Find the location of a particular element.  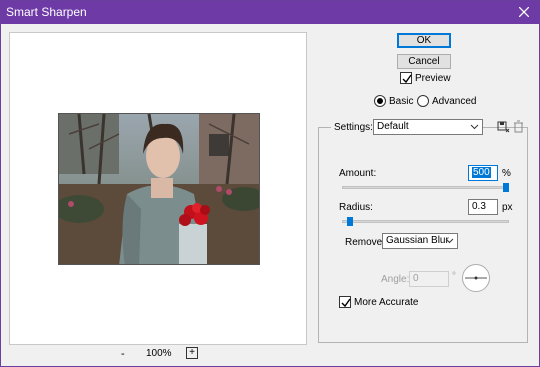

close-button is located at coordinates (524, 12).